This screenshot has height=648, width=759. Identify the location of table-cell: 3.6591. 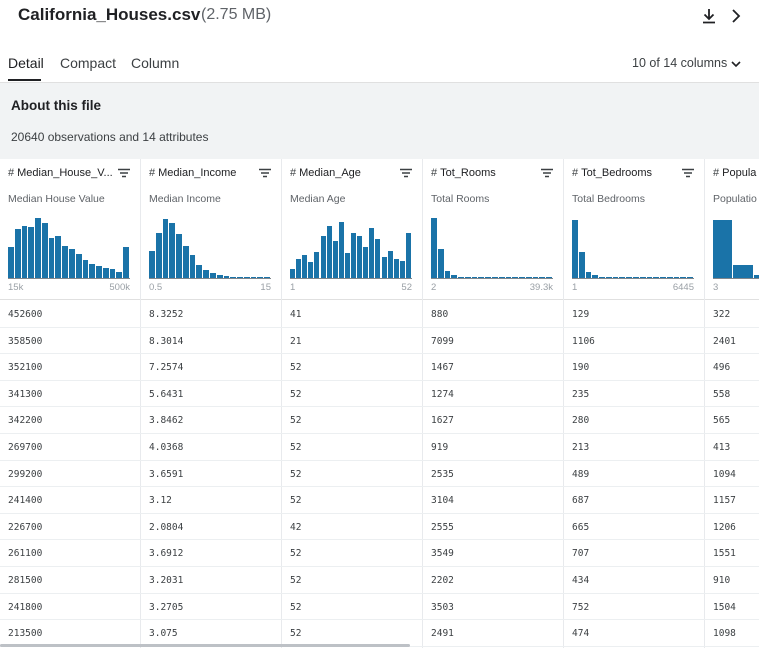
(166, 474).